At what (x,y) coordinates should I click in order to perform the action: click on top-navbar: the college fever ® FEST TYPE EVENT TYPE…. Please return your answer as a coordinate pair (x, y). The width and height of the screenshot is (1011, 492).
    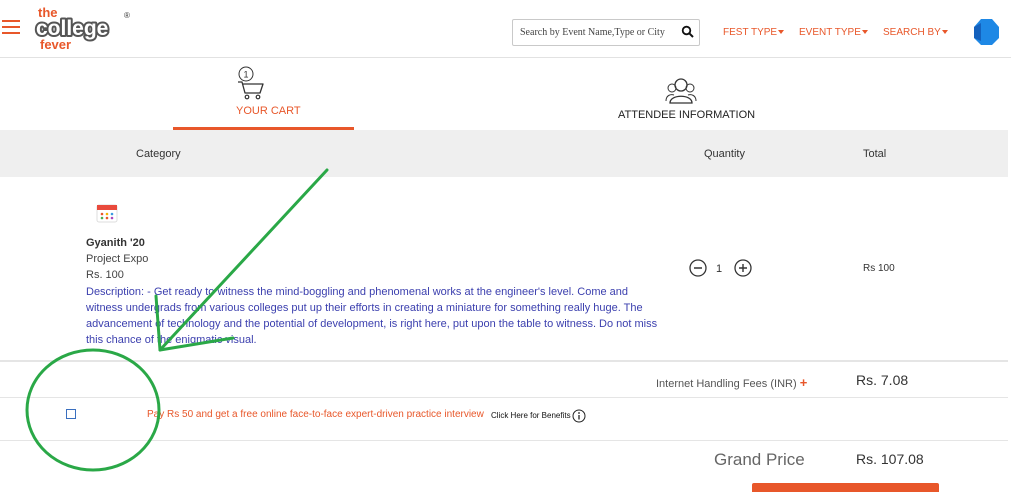
    Looking at the image, I should click on (505, 29).